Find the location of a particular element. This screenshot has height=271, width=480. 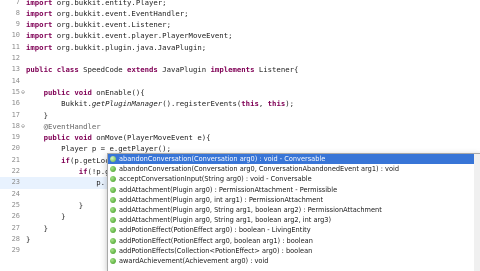

code-line: 8 import org.bukkit.event.EventHandler; is located at coordinates (240, 13).